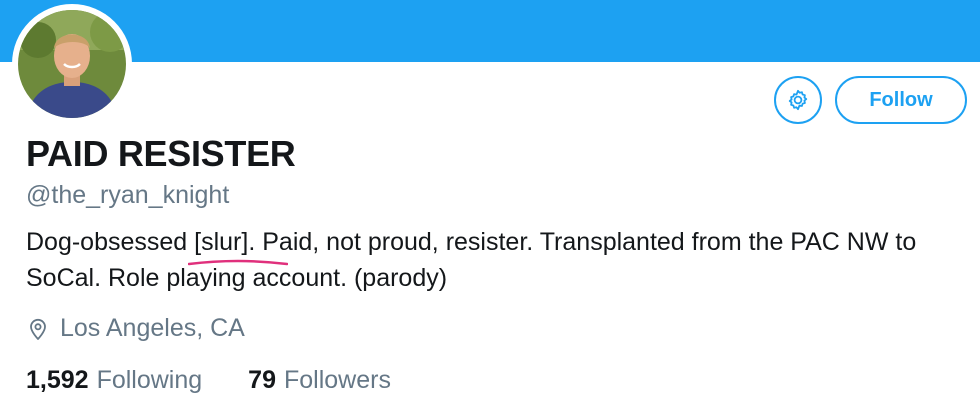  What do you see at coordinates (262, 380) in the screenshot?
I see `followers-count: 79` at bounding box center [262, 380].